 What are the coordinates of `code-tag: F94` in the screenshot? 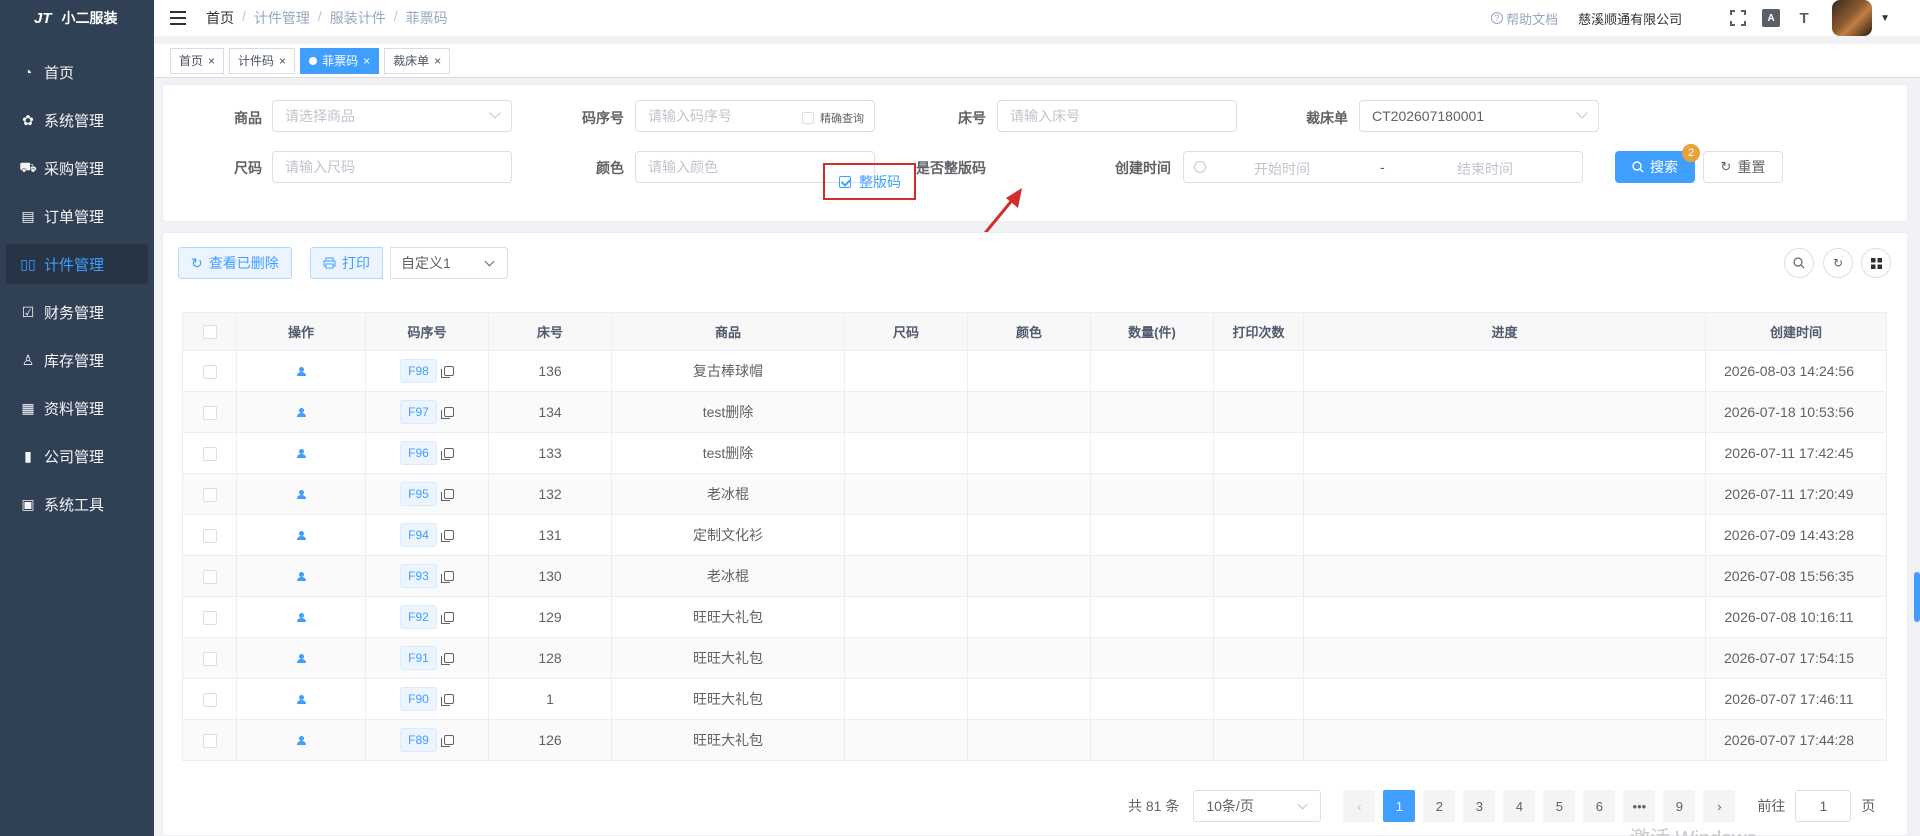 It's located at (418, 535).